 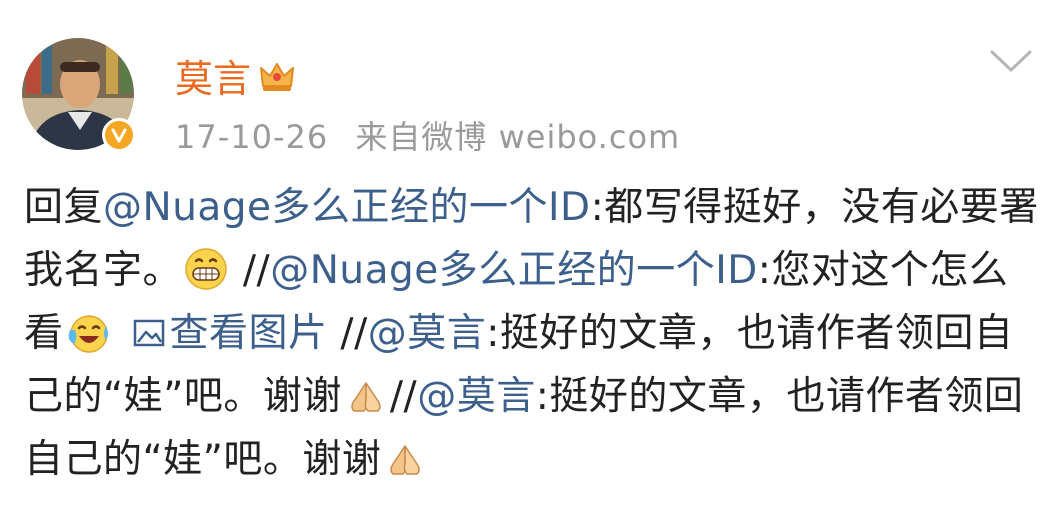 What do you see at coordinates (249, 333) in the screenshot?
I see `view-image-link: 查看图片` at bounding box center [249, 333].